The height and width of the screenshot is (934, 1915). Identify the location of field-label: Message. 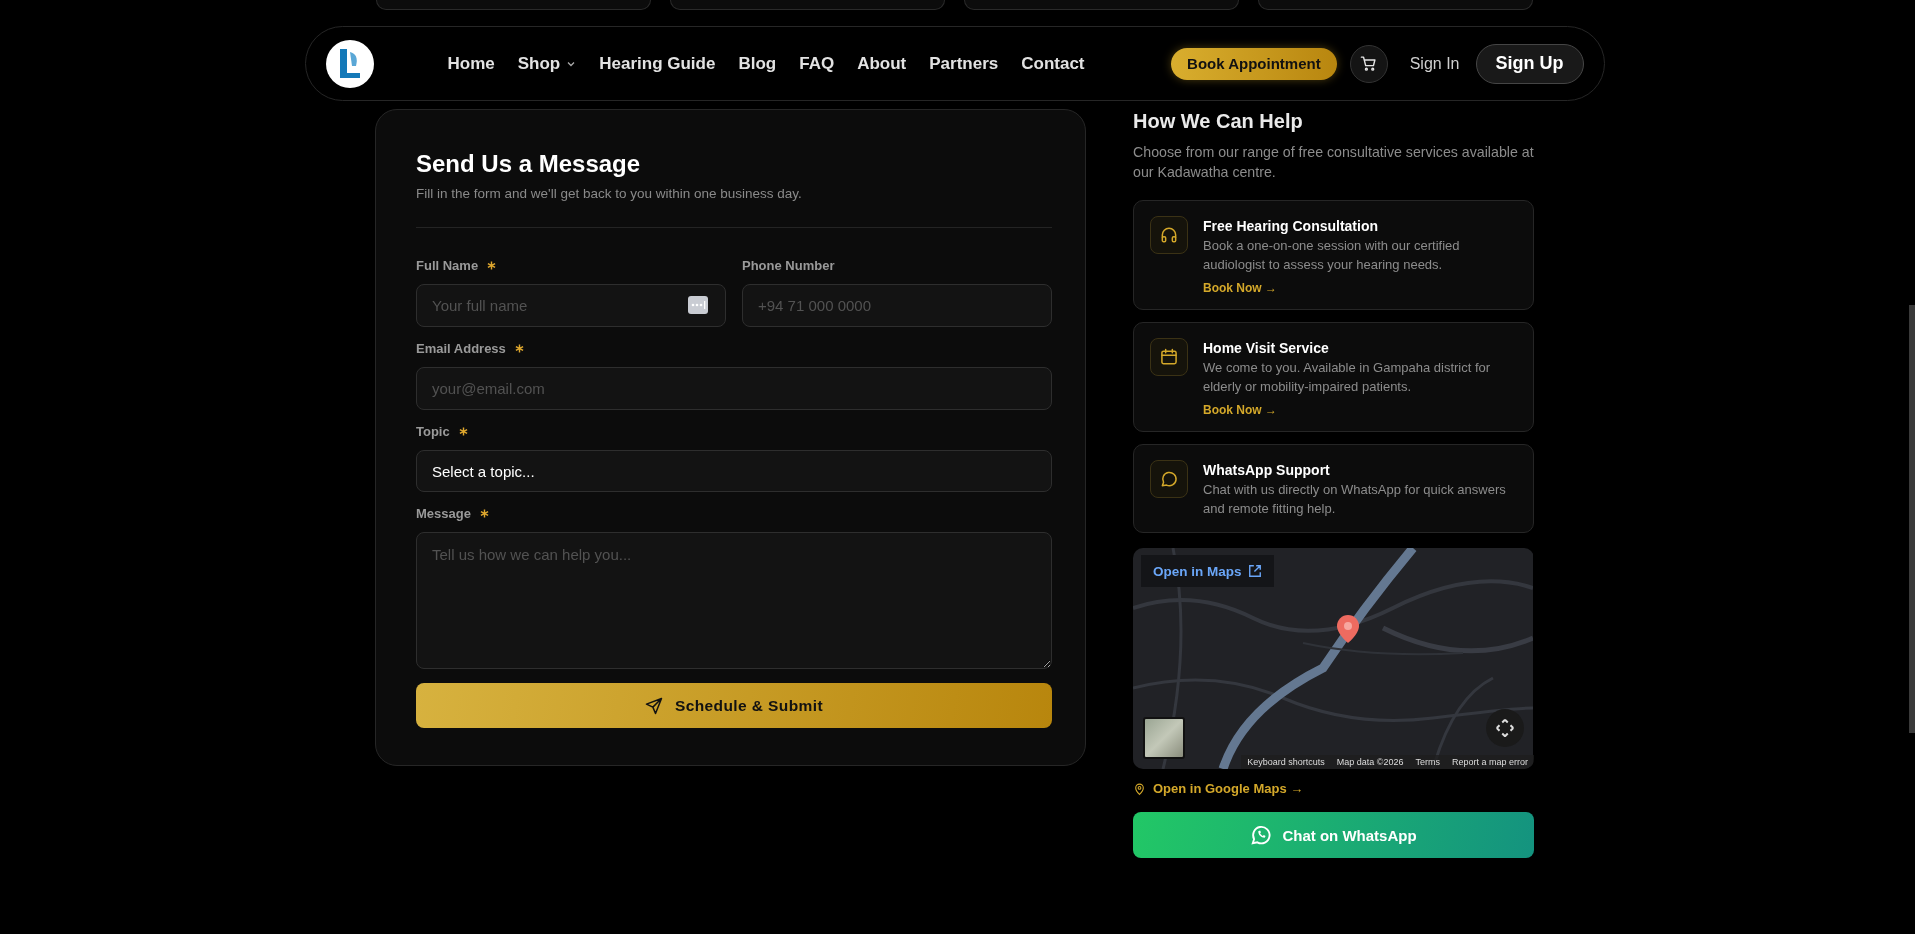
(443, 513).